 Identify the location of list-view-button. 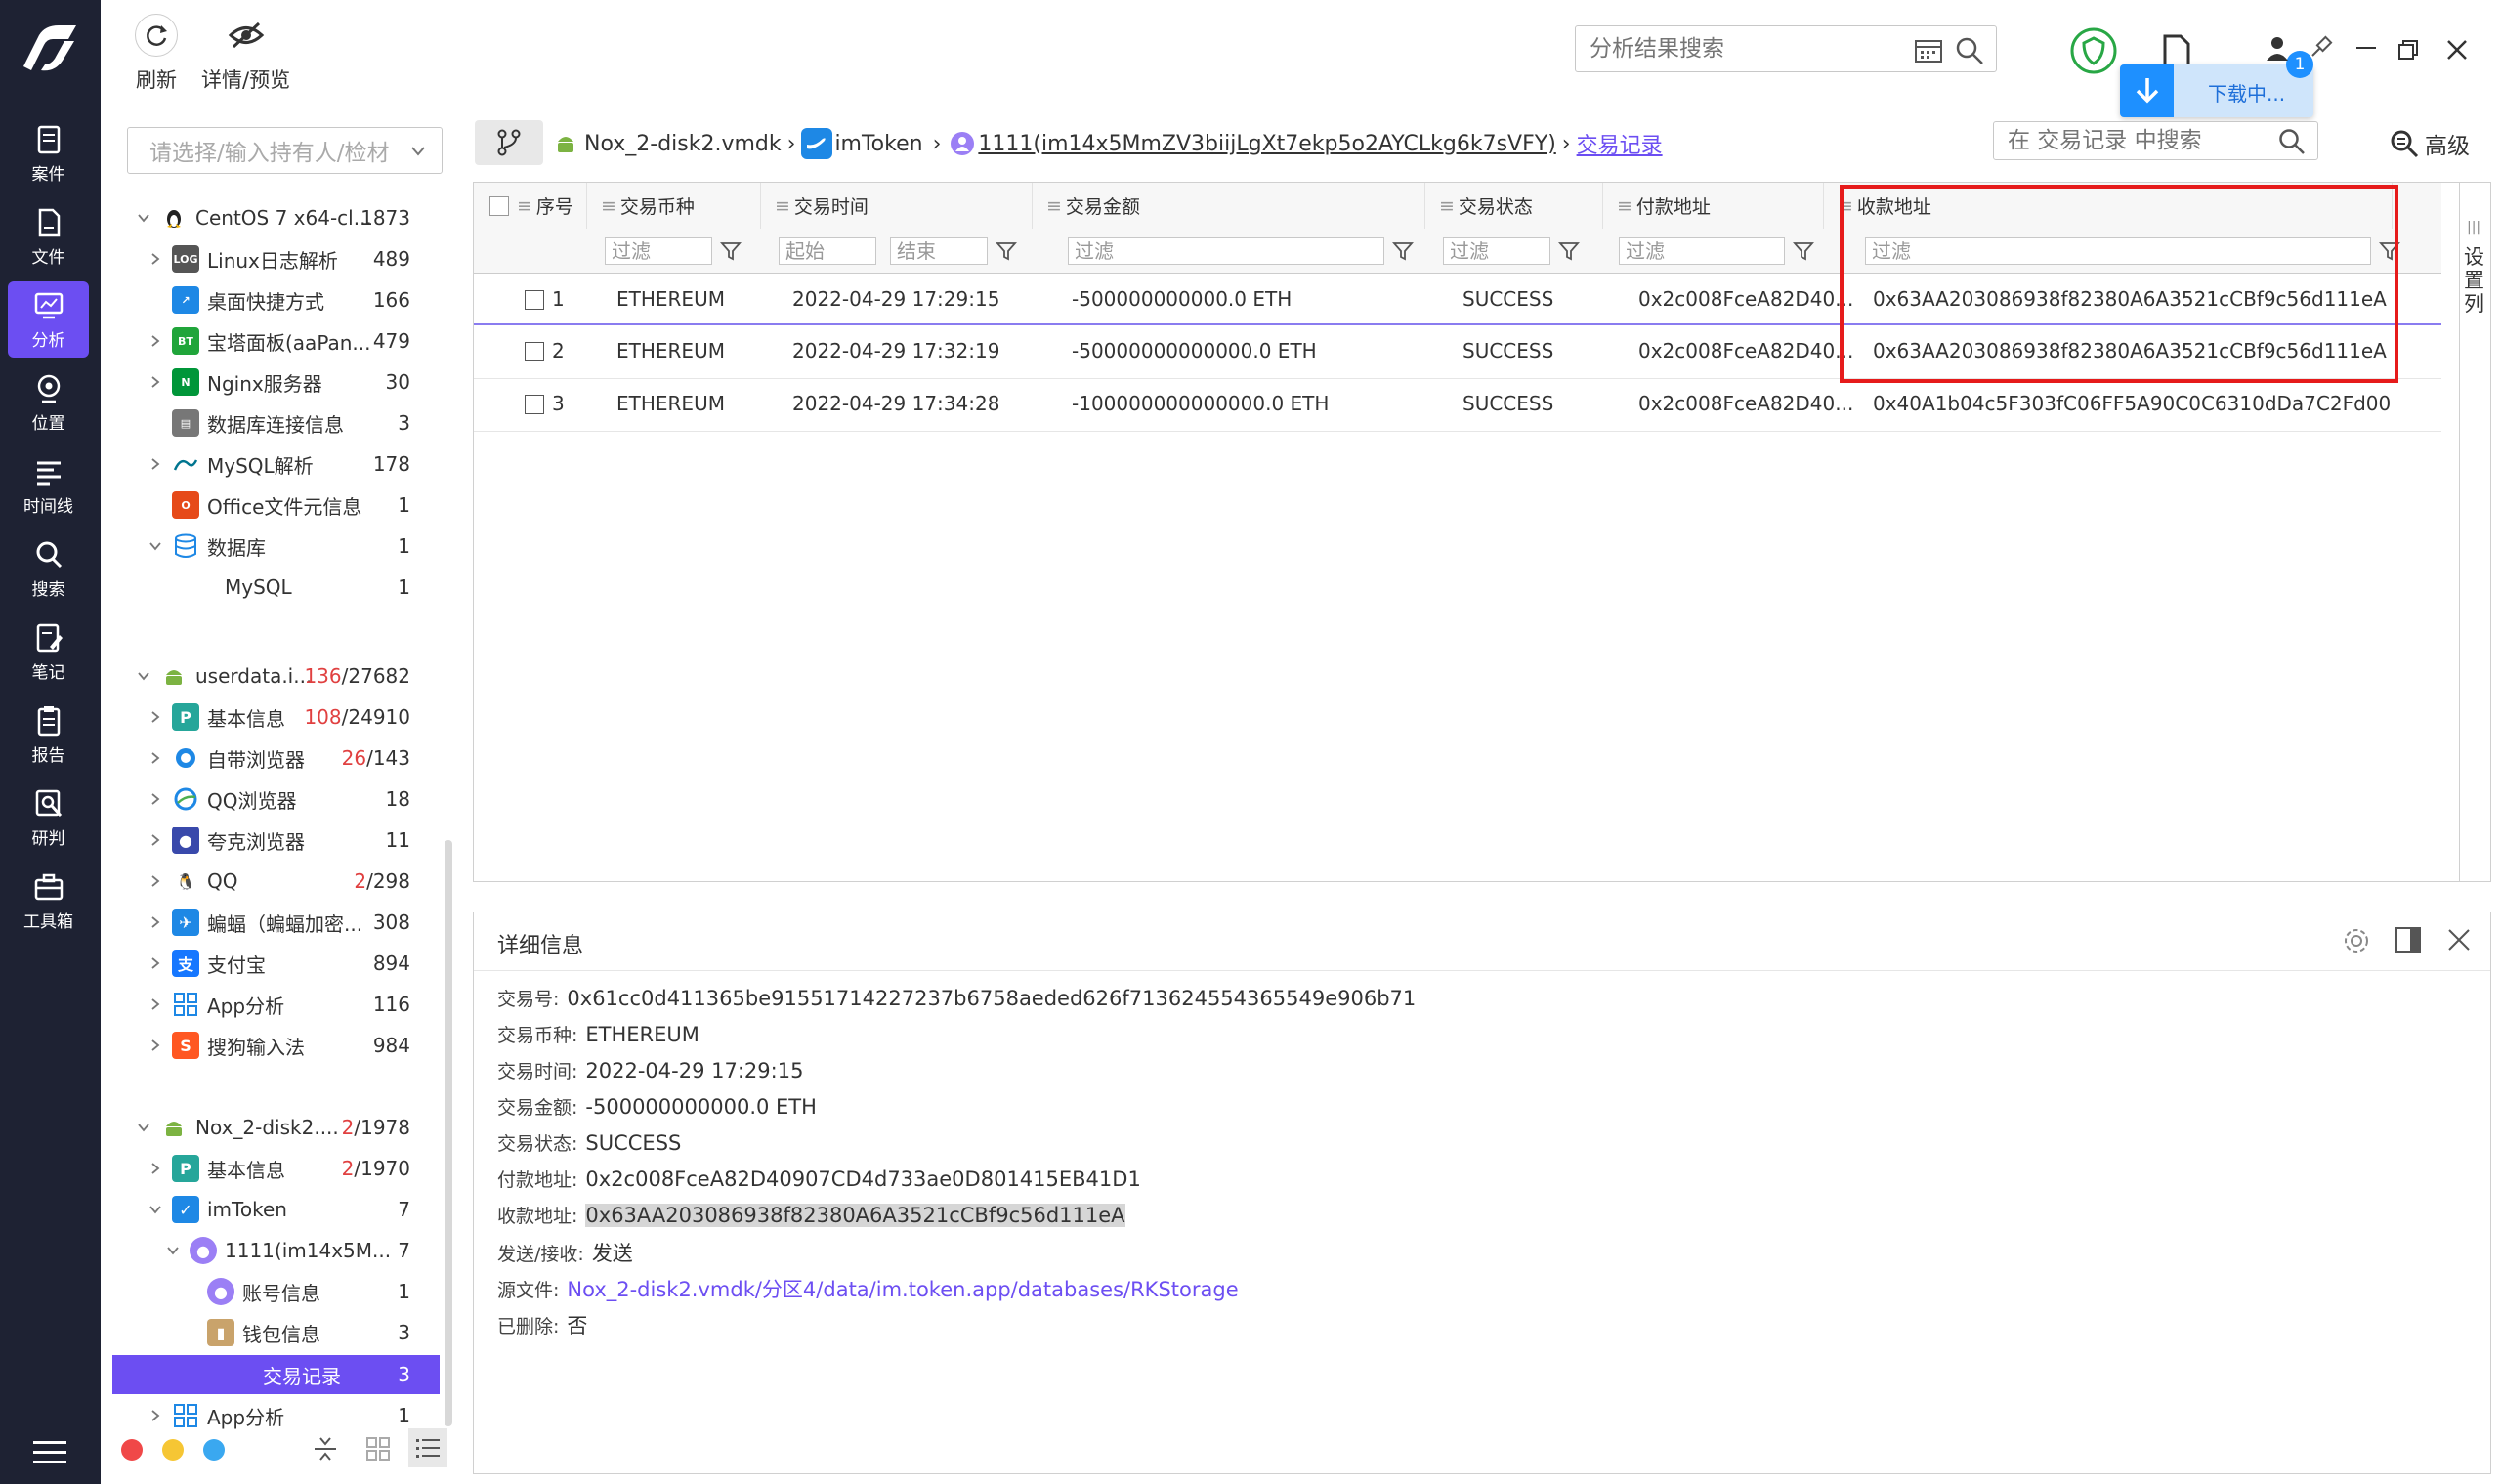
(427, 1447).